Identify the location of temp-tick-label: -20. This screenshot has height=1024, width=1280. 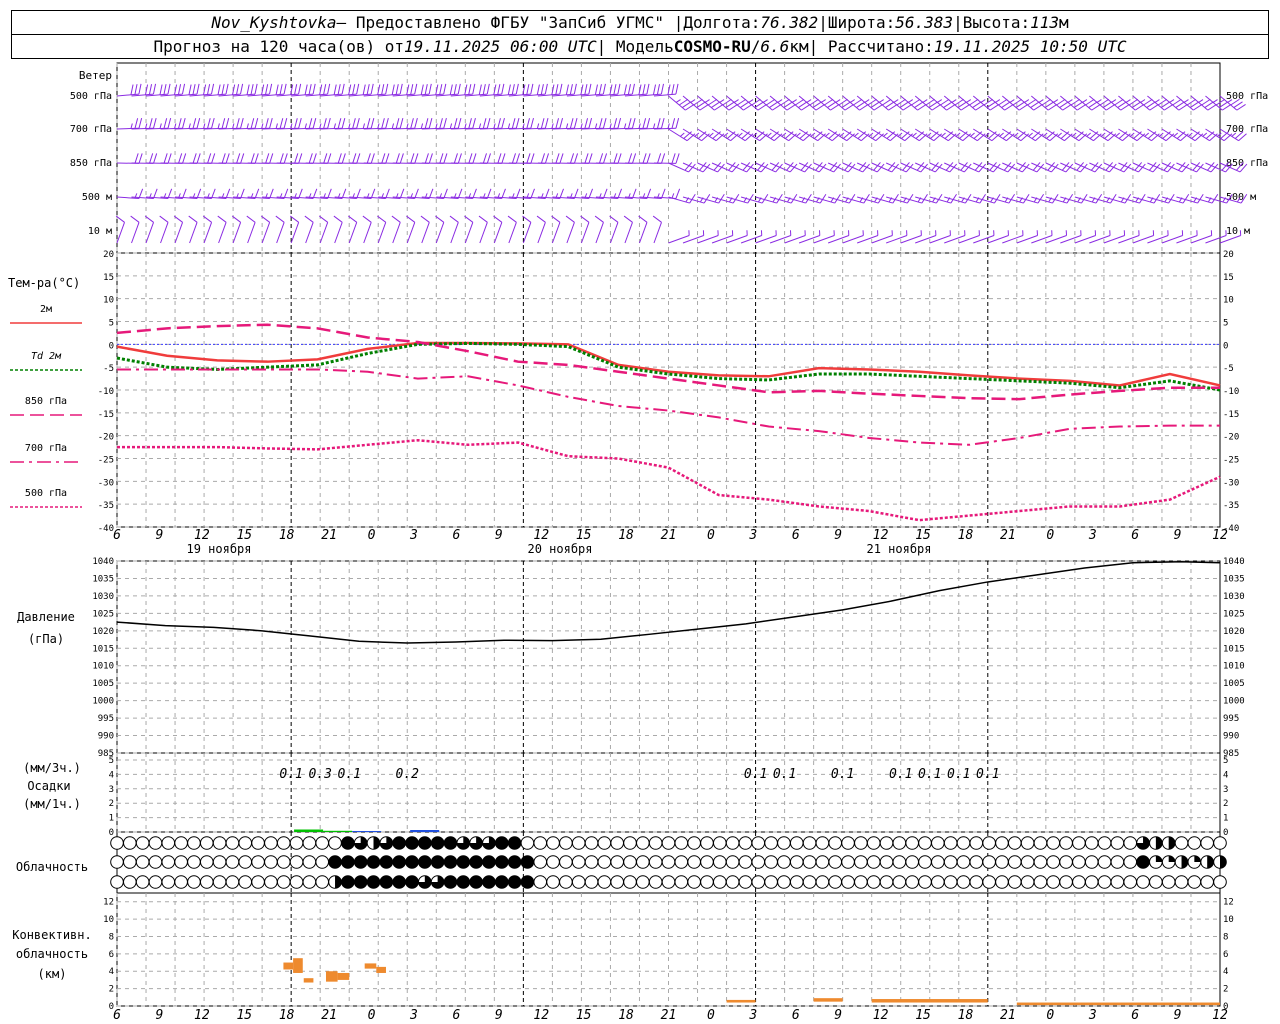
(106, 438).